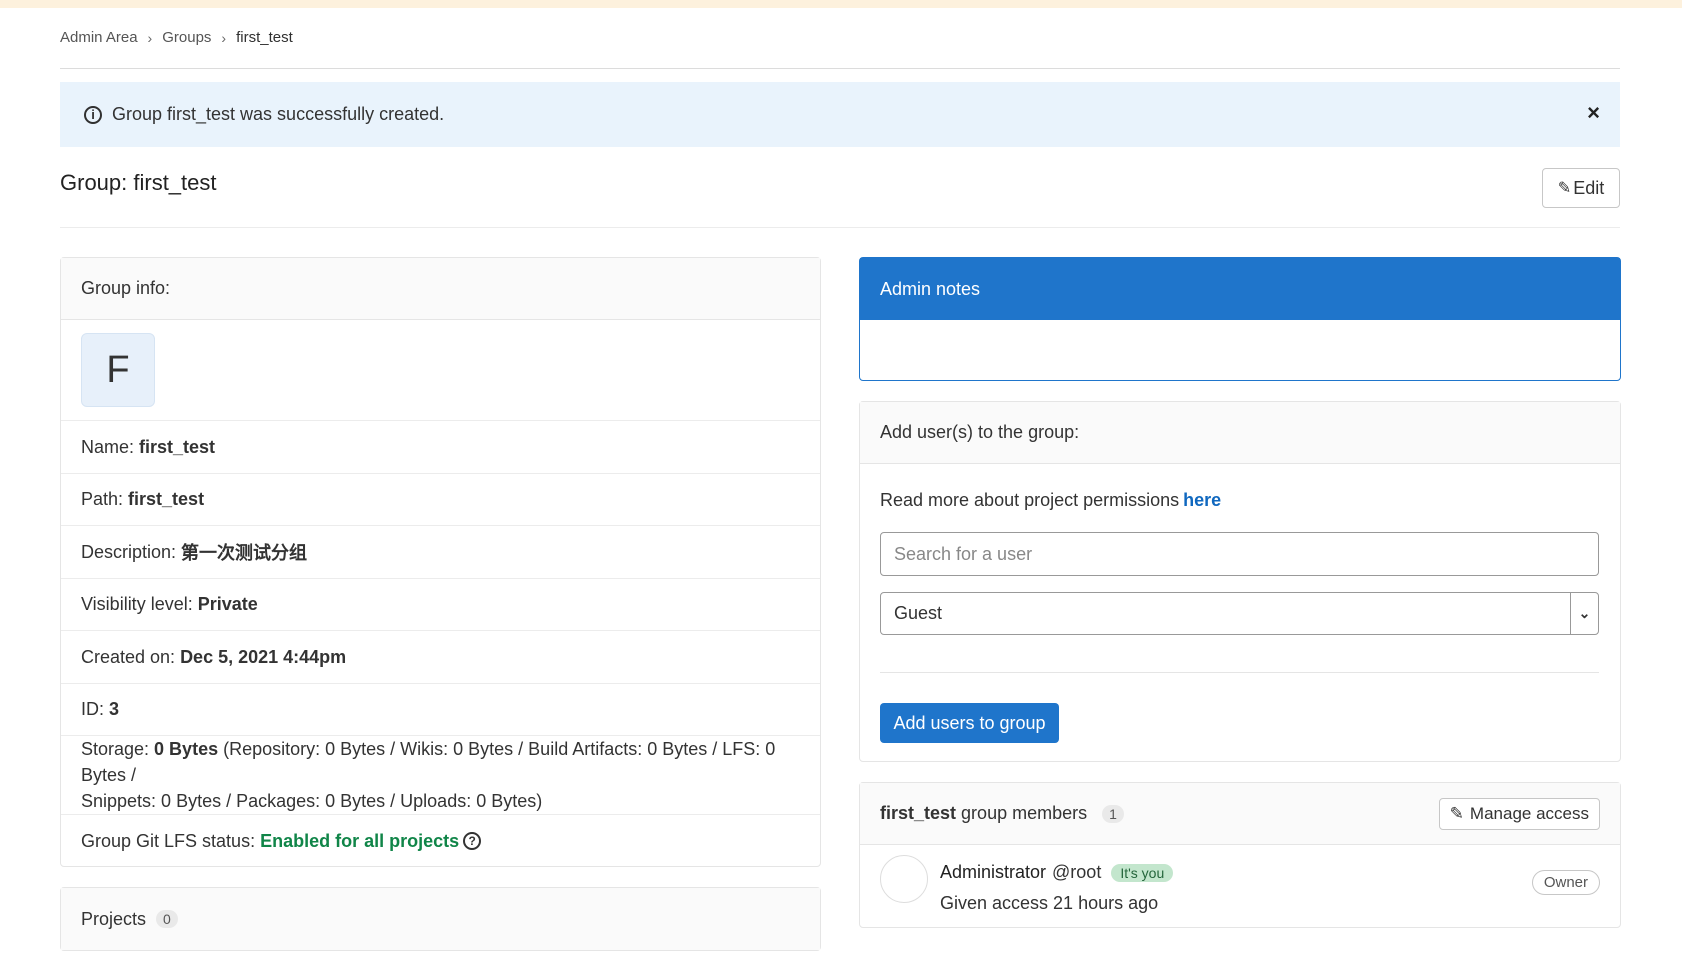 The height and width of the screenshot is (977, 1682). I want to click on created-label: Created on:, so click(128, 656).